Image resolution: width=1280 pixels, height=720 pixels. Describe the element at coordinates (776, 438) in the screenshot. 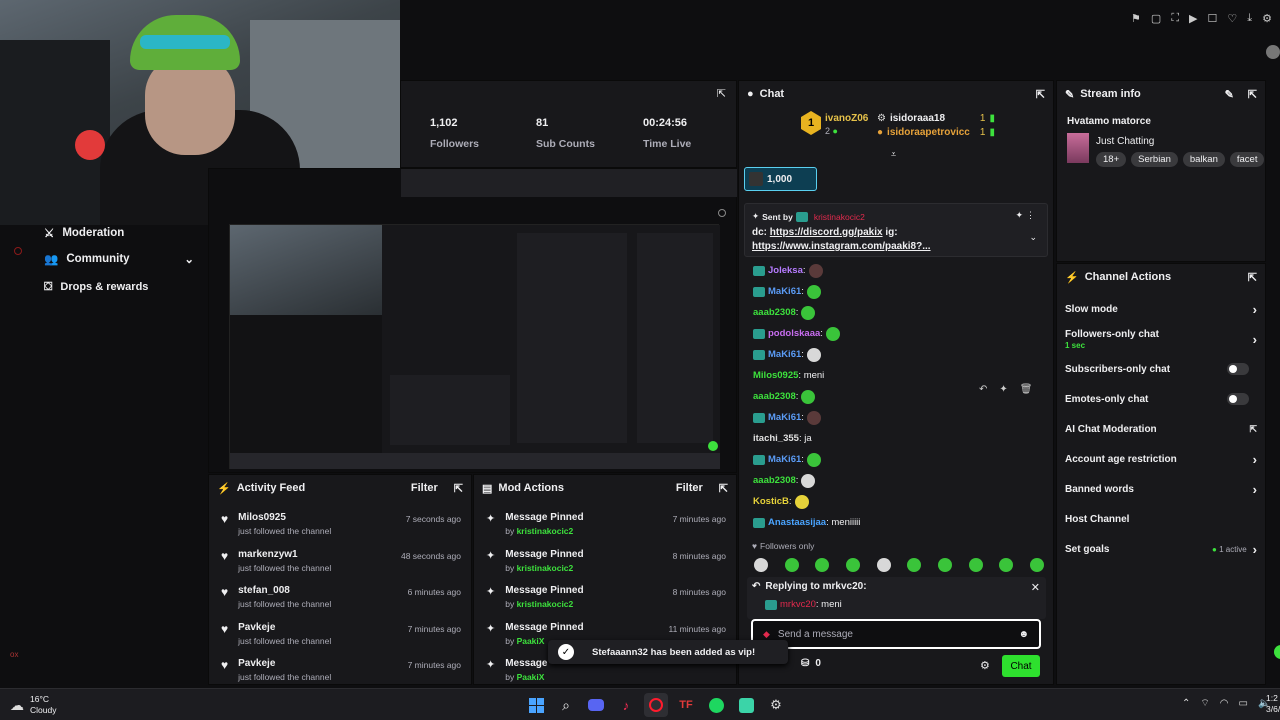

I see `chat-username: itachi_355` at that location.